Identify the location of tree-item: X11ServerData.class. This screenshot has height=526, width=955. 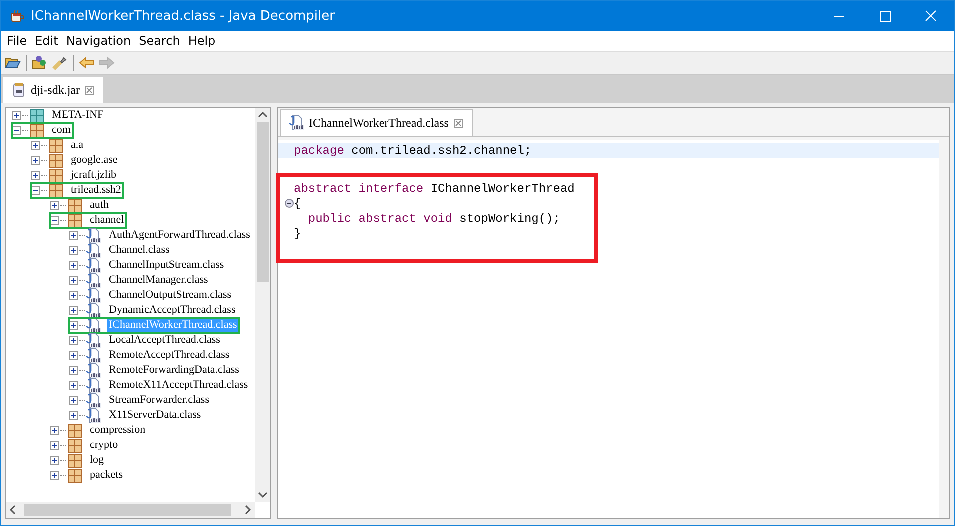
(155, 415).